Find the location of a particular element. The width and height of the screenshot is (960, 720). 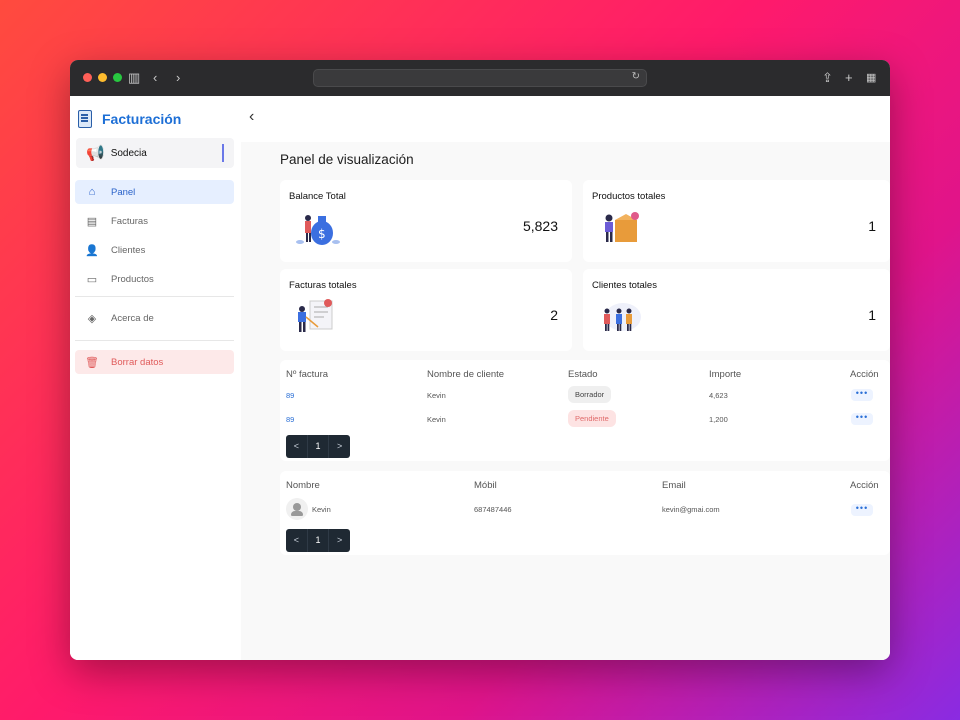

column-header: Estado is located at coordinates (583, 374).